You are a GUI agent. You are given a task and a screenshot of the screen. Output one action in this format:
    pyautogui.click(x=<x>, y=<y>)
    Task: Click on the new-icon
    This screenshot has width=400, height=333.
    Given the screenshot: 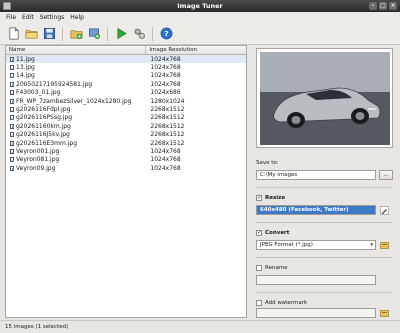 What is the action you would take?
    pyautogui.click(x=13, y=33)
    